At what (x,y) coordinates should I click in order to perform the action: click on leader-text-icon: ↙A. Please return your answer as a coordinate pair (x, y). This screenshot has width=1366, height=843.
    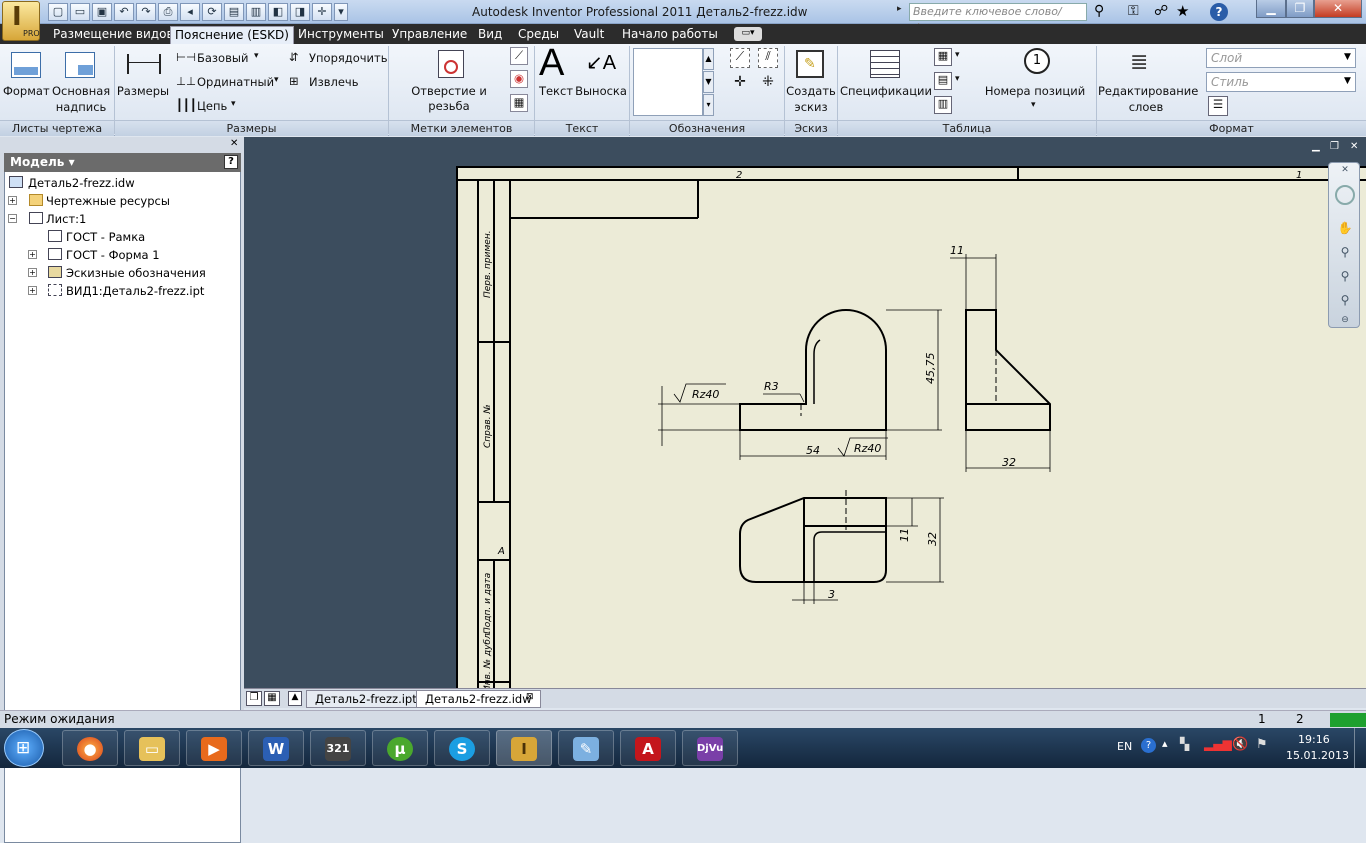
    Looking at the image, I should click on (601, 62).